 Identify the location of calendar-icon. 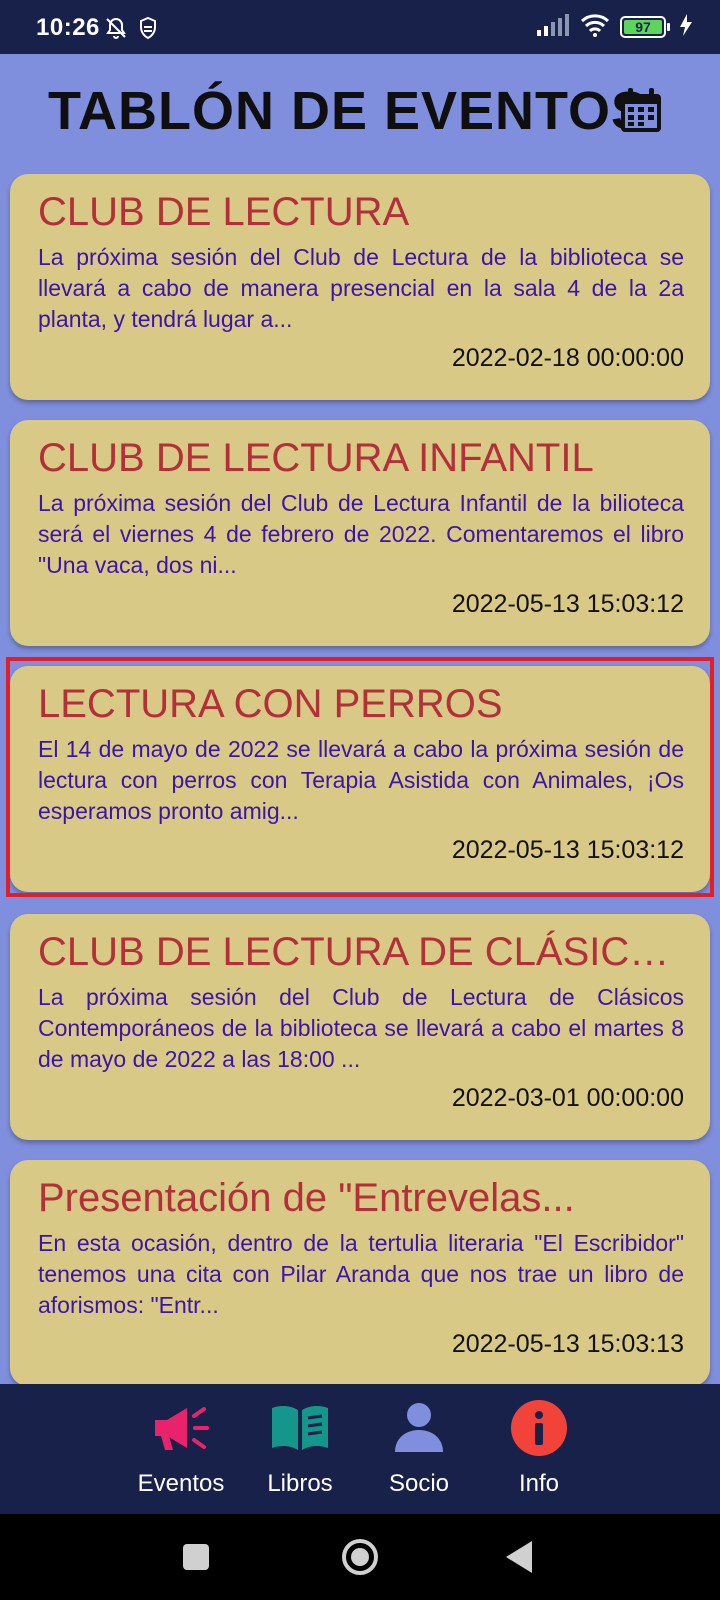
(641, 111).